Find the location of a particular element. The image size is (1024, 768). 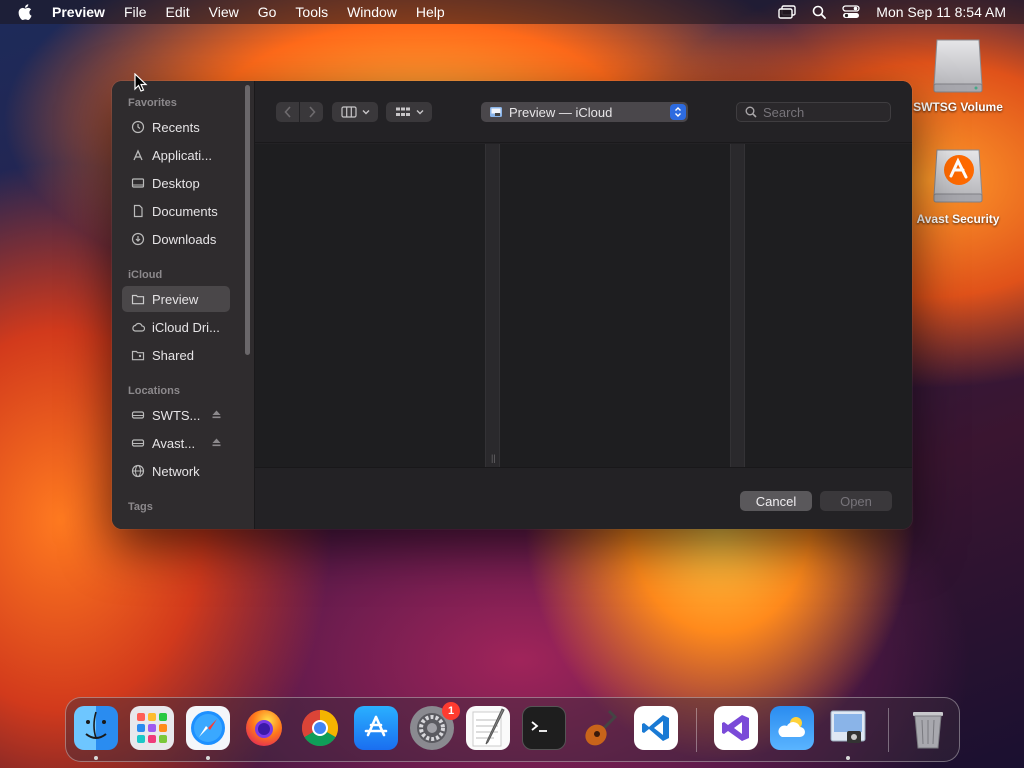

download-icon is located at coordinates (138, 239).